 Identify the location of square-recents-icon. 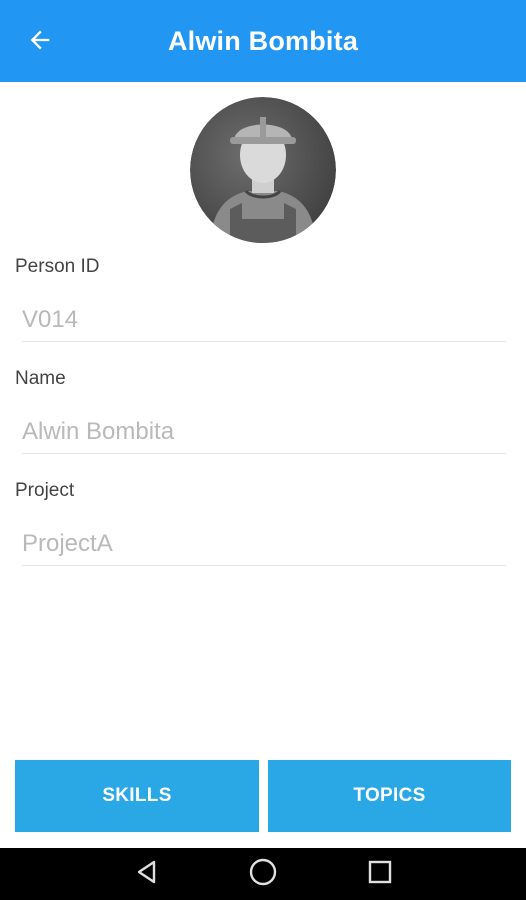
(380, 874).